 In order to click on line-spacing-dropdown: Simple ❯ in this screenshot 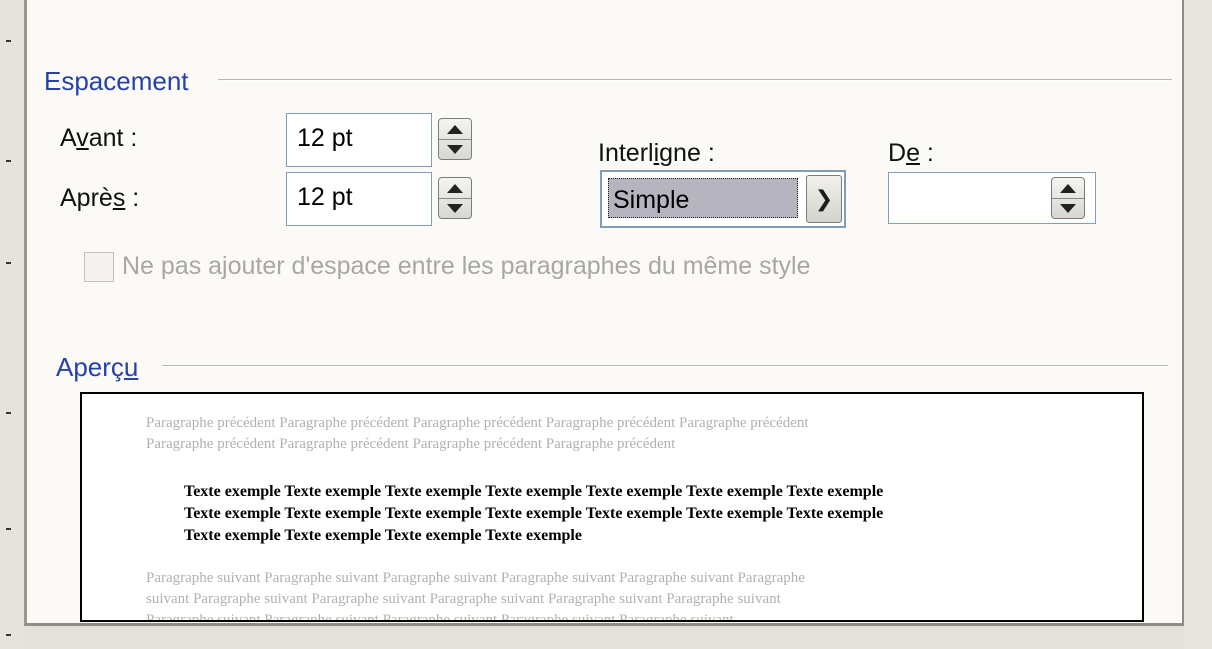, I will do `click(723, 199)`.